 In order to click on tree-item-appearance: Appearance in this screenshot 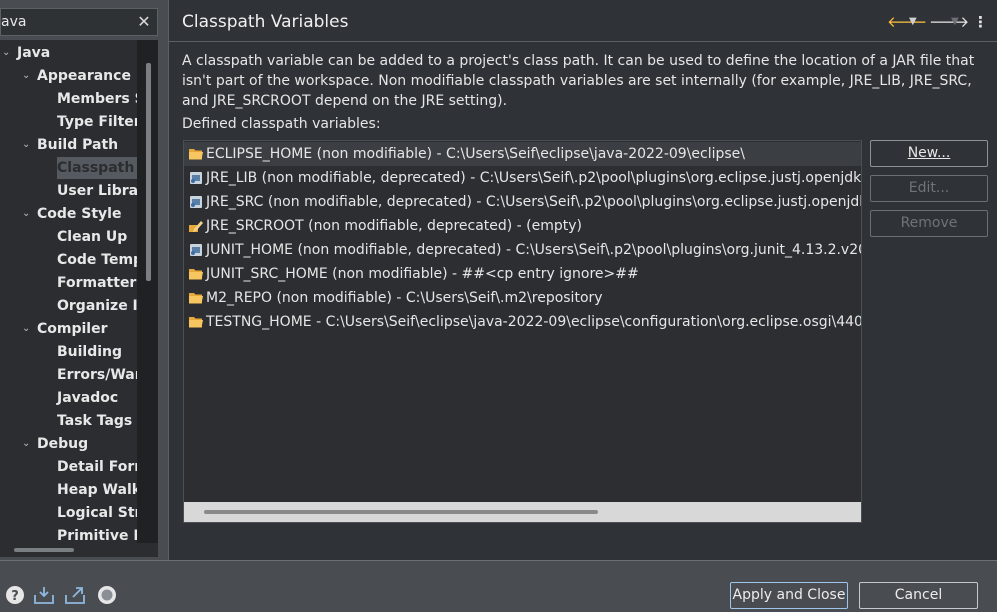, I will do `click(84, 76)`.